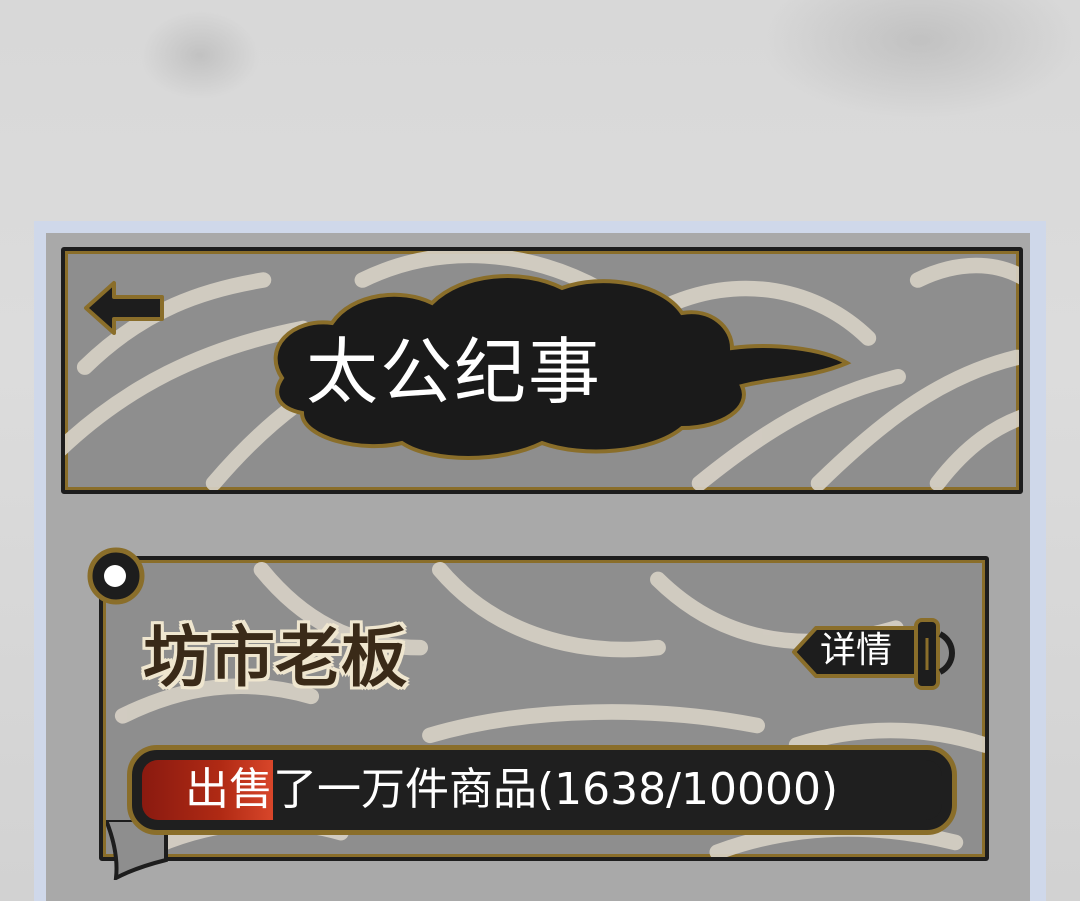 The width and height of the screenshot is (1080, 901). Describe the element at coordinates (856, 650) in the screenshot. I see `detail-button-label: 详情` at that location.